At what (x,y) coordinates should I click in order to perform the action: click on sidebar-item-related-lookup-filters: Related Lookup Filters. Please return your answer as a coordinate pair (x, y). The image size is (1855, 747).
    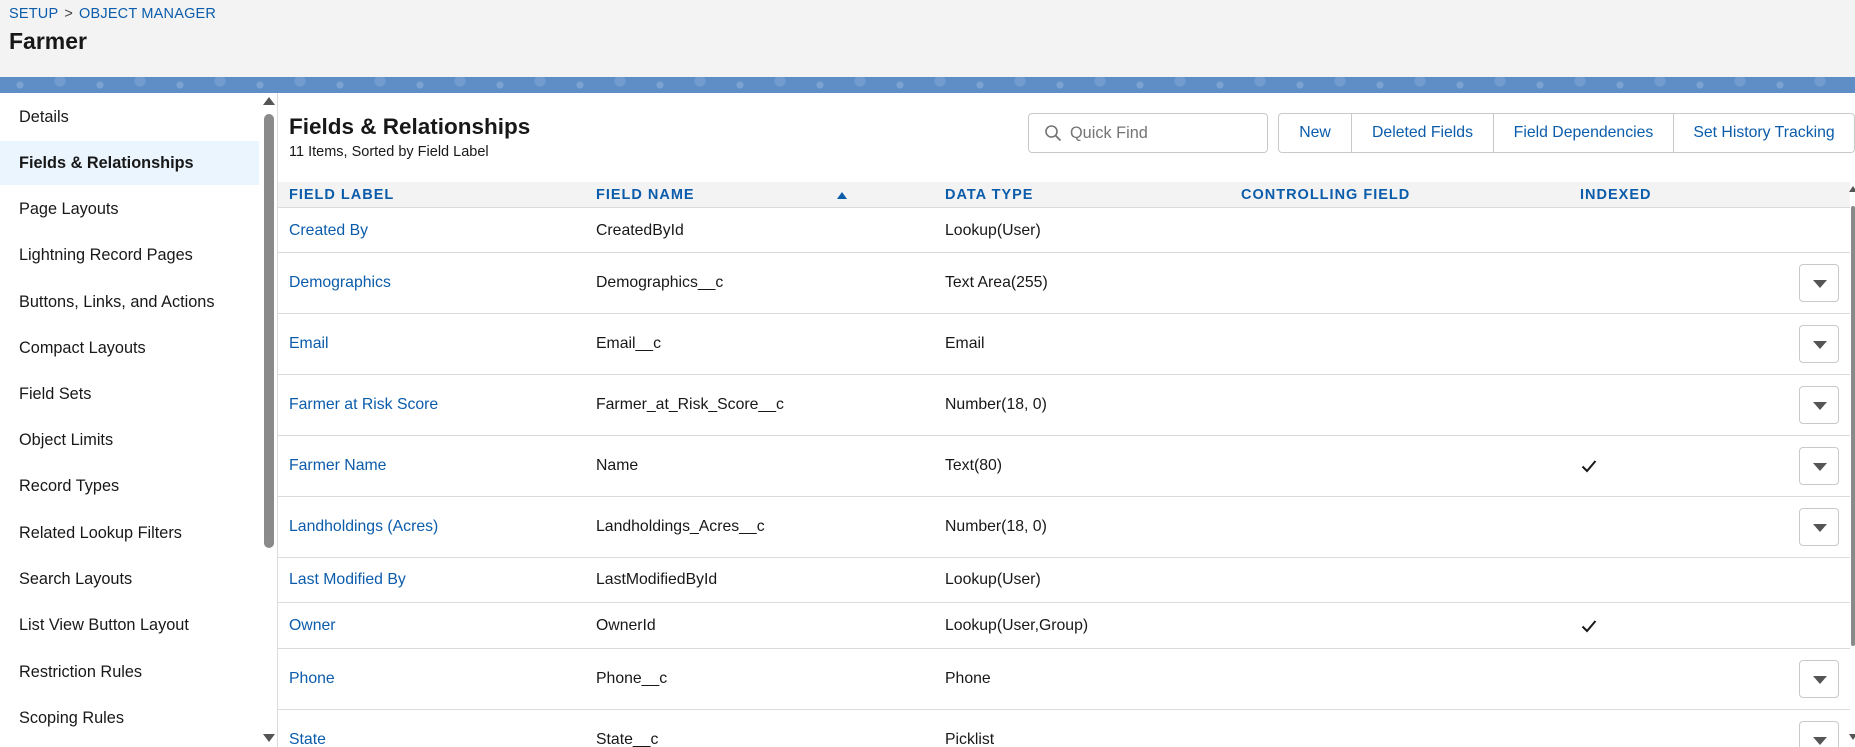
    Looking at the image, I should click on (129, 533).